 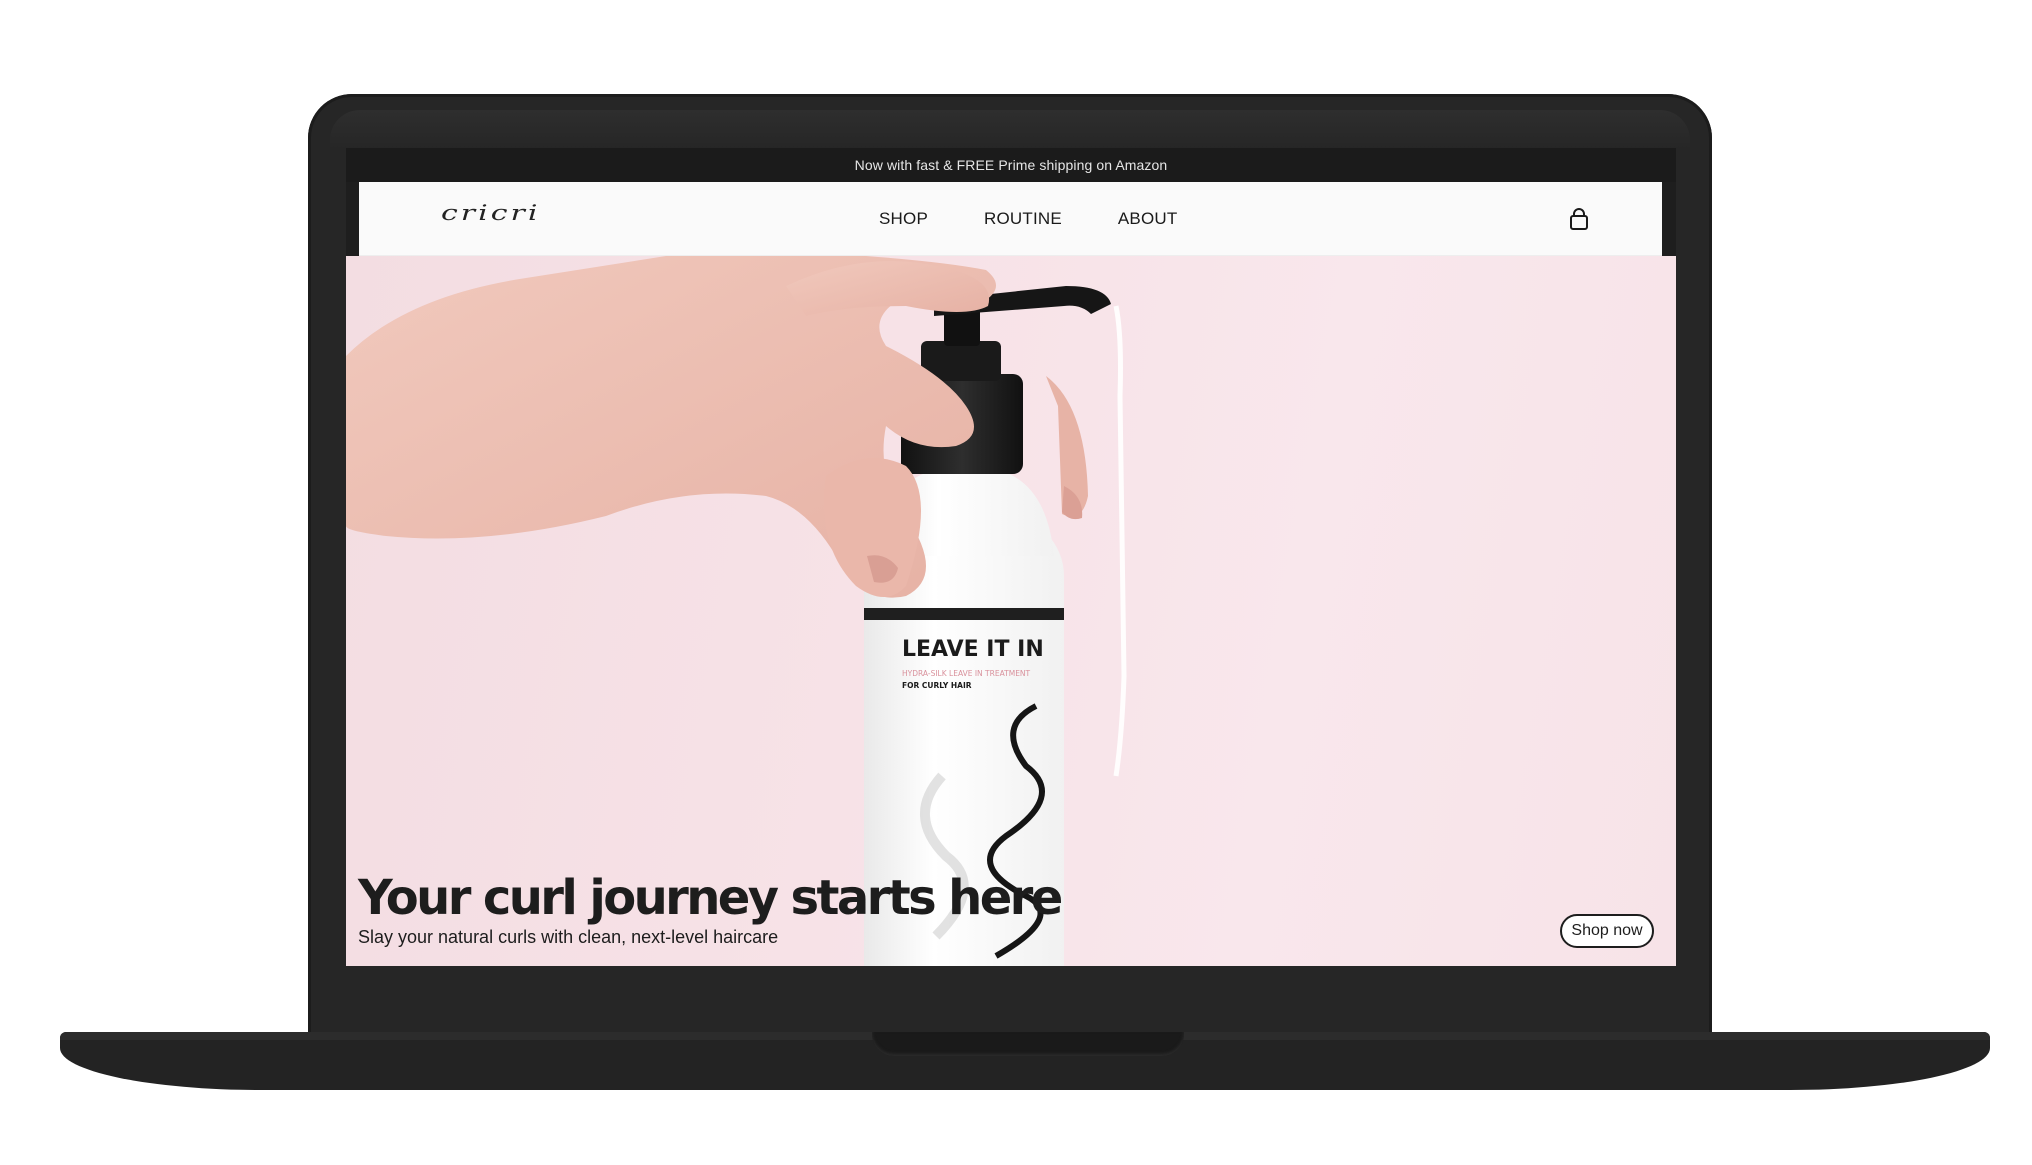 I want to click on product-label-line1: HYDRA-SILK LEAVE IN TREATMENT, so click(x=966, y=673).